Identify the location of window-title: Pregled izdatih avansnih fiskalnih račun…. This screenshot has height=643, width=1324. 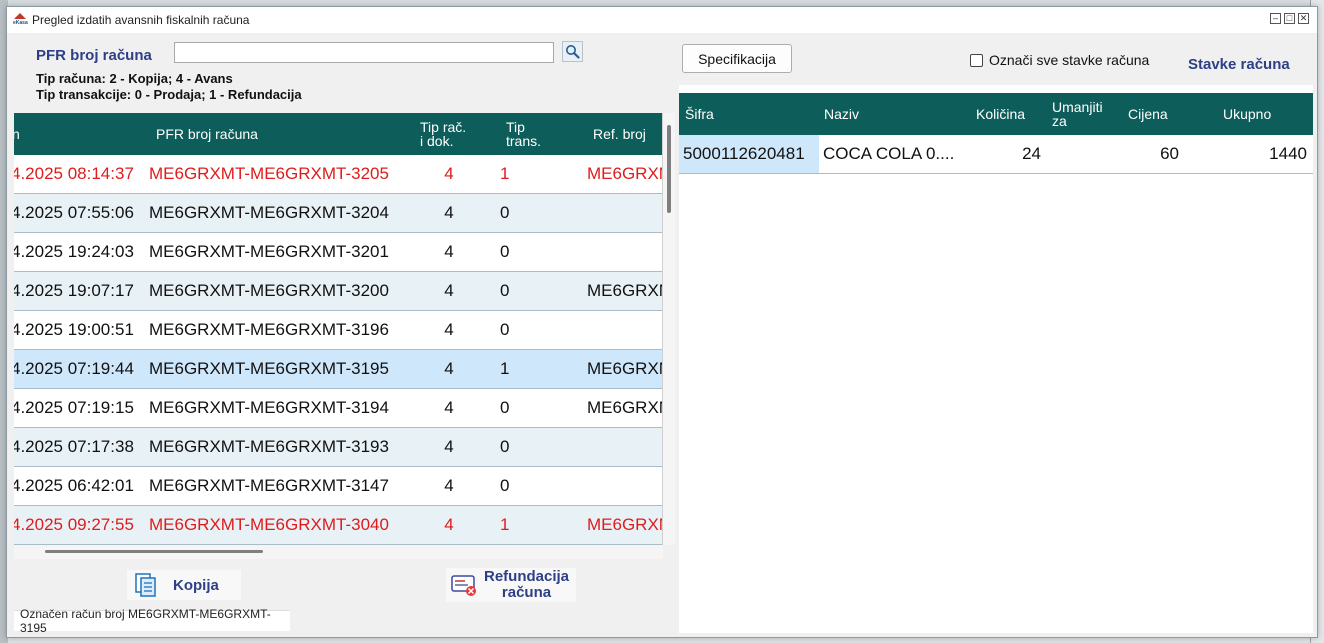
(141, 20).